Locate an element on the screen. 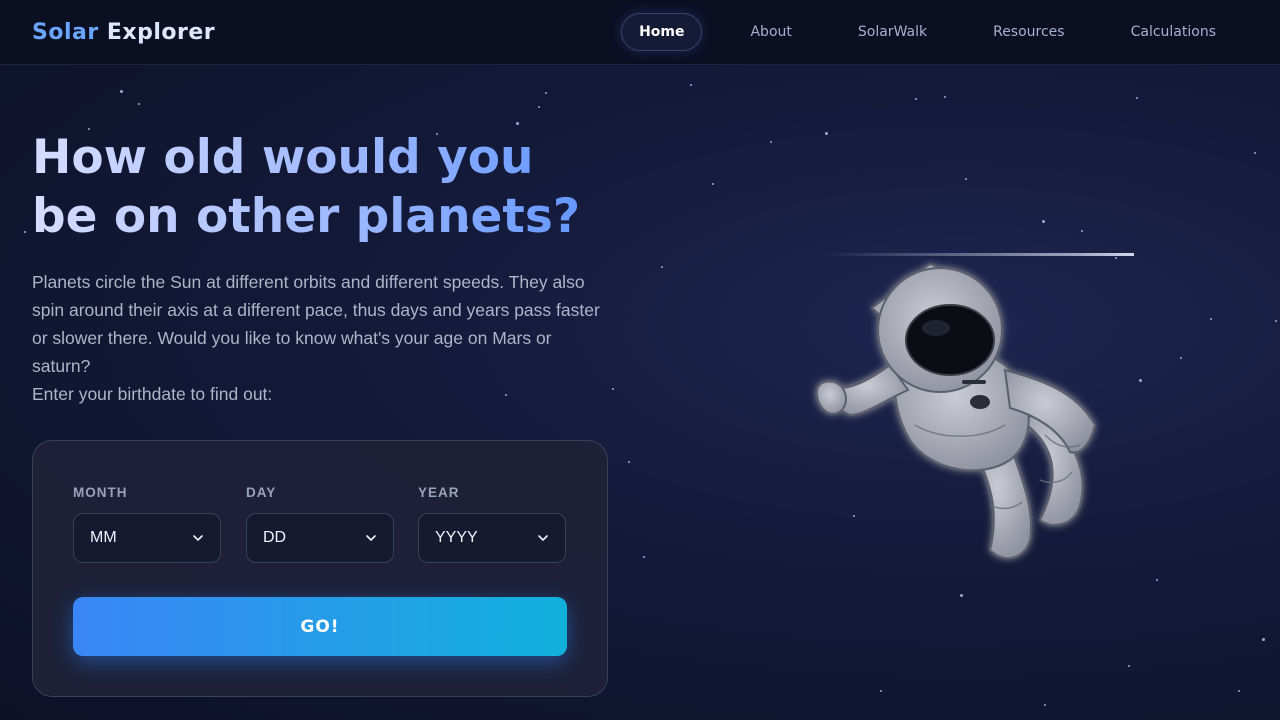  nav-resources: Resources is located at coordinates (1029, 32).